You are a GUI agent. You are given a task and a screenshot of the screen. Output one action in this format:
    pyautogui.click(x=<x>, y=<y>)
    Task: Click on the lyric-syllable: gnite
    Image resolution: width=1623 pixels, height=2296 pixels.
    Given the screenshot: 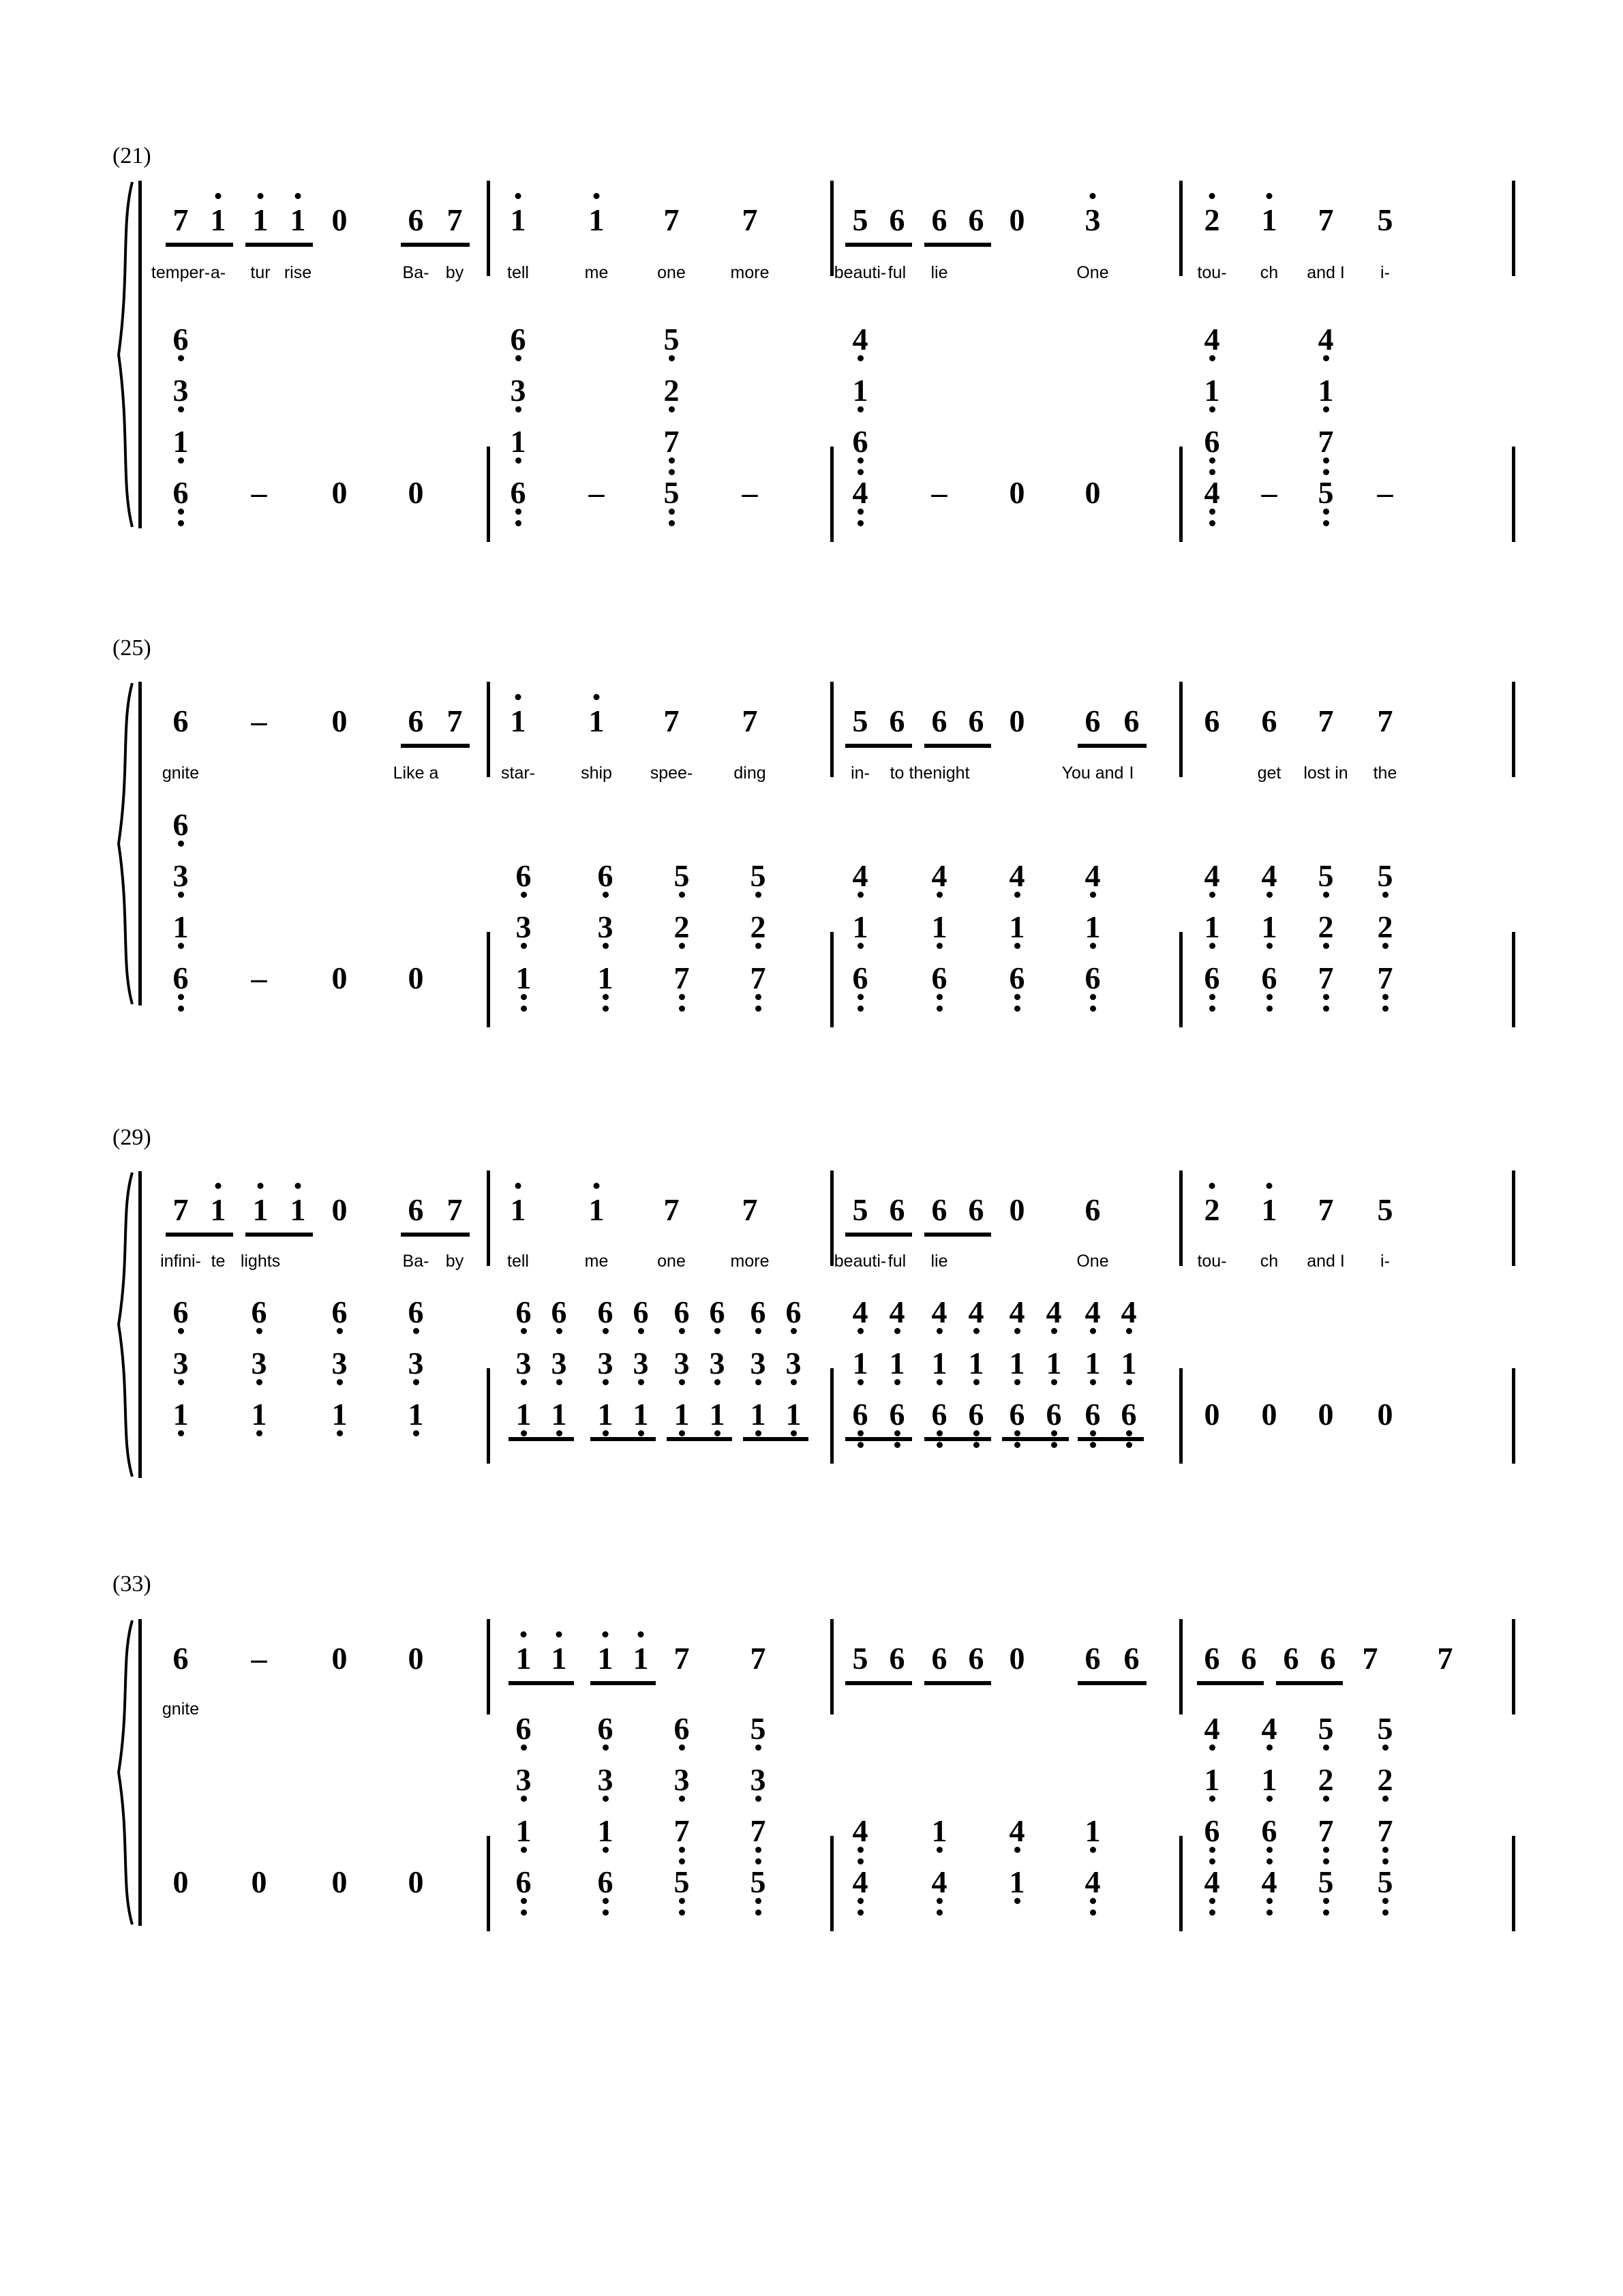 What is the action you would take?
    pyautogui.click(x=181, y=773)
    